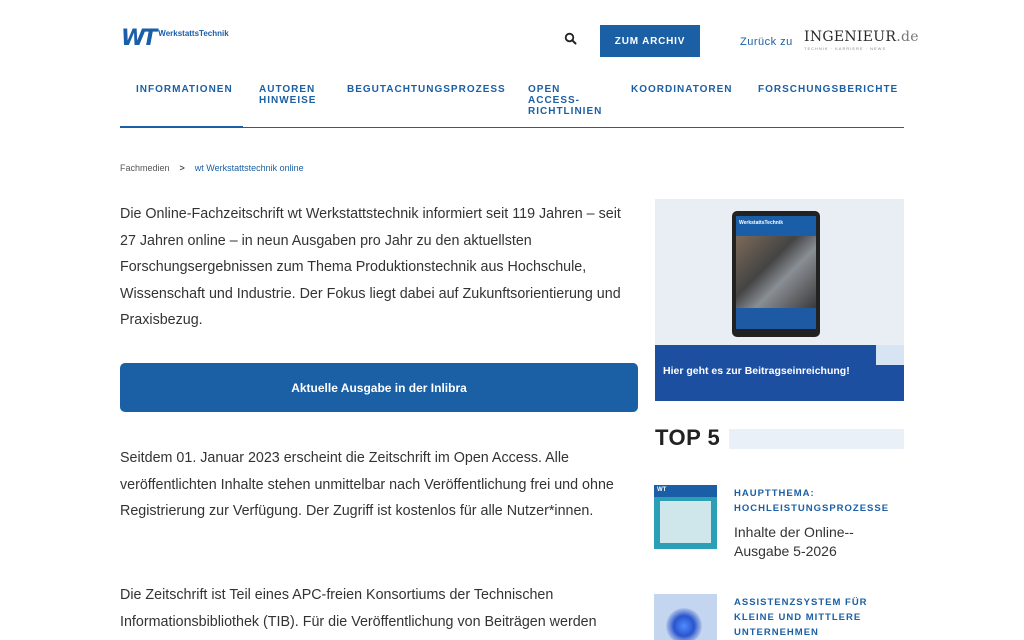 This screenshot has height=640, width=1024. What do you see at coordinates (766, 42) in the screenshot?
I see `back-label: Zurück zu` at bounding box center [766, 42].